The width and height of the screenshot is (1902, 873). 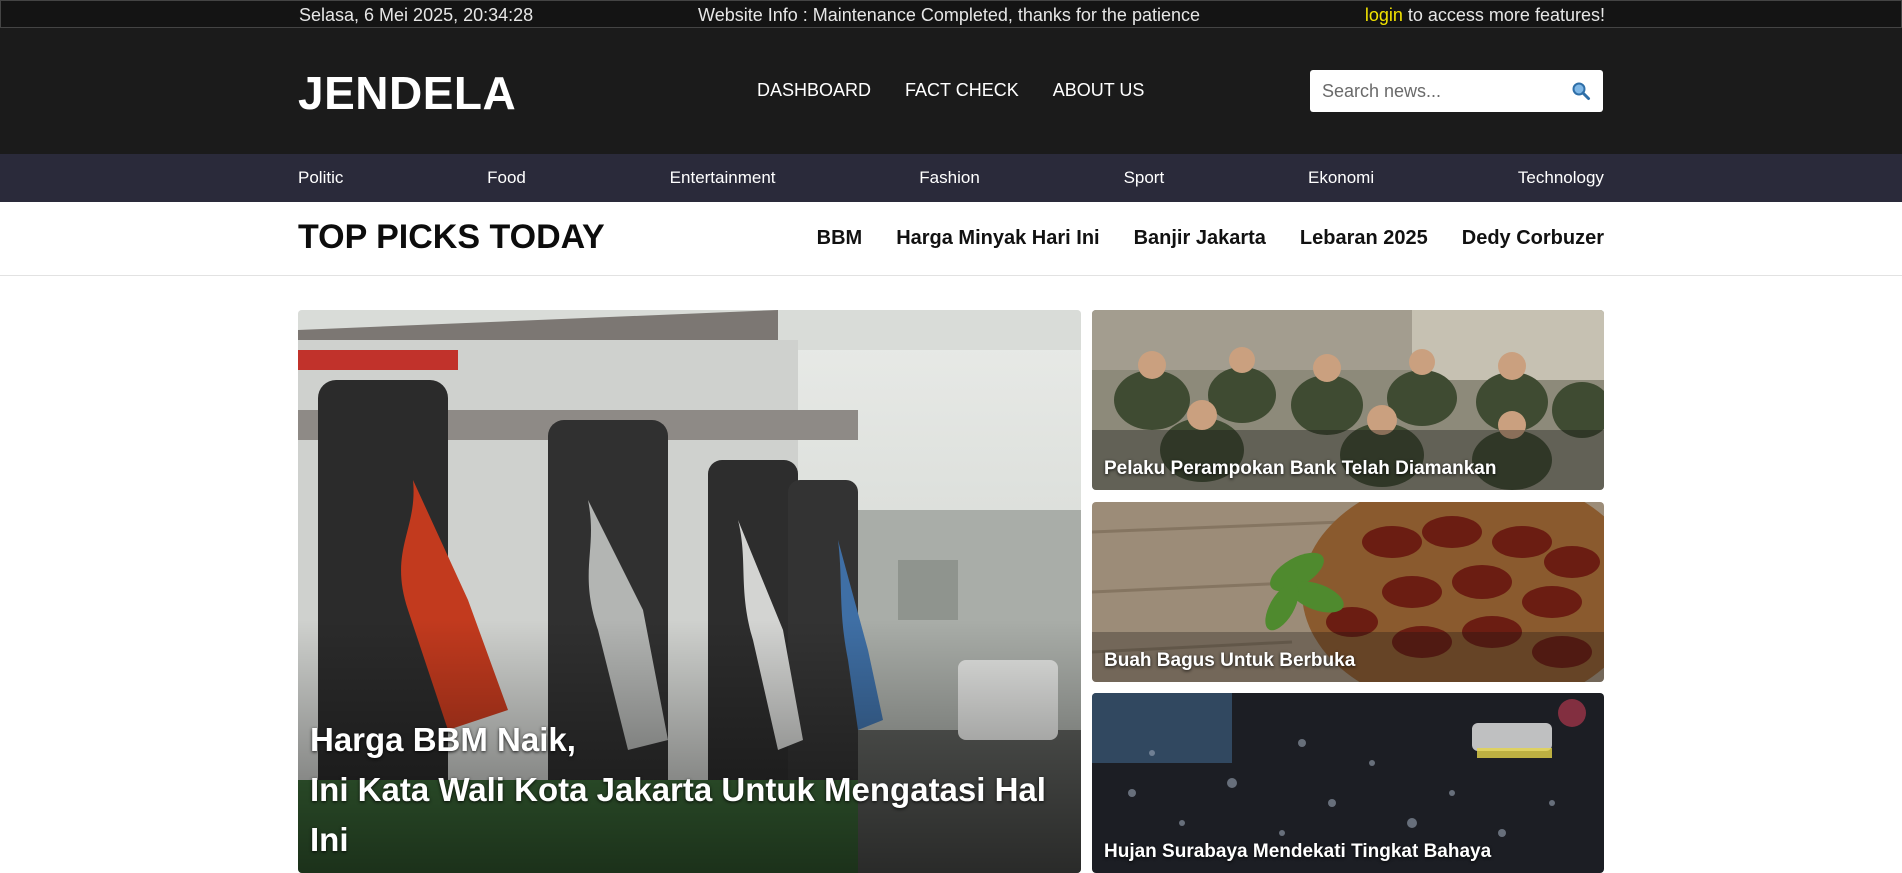 I want to click on nav-about-us: ABOUT US, so click(x=1099, y=90).